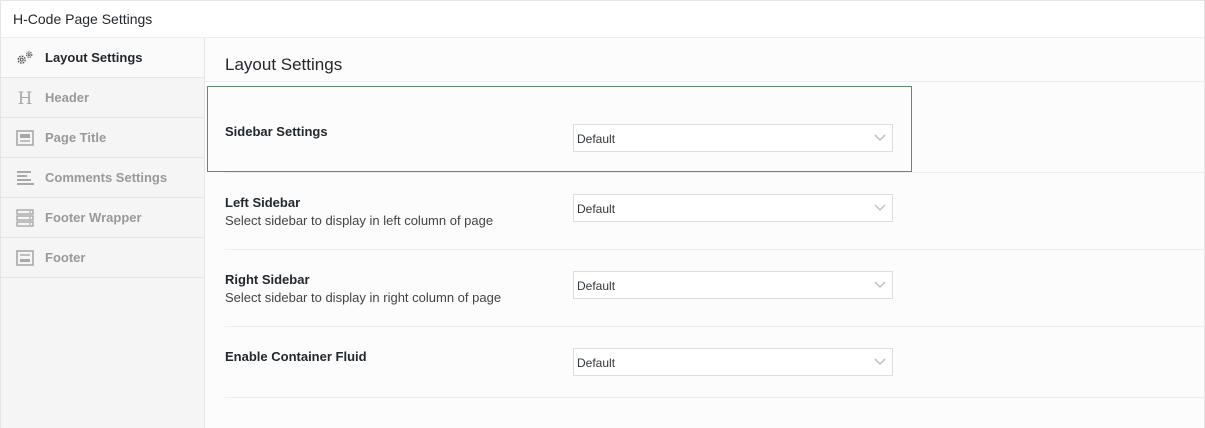  I want to click on field-label: Left Sidebar, so click(263, 202).